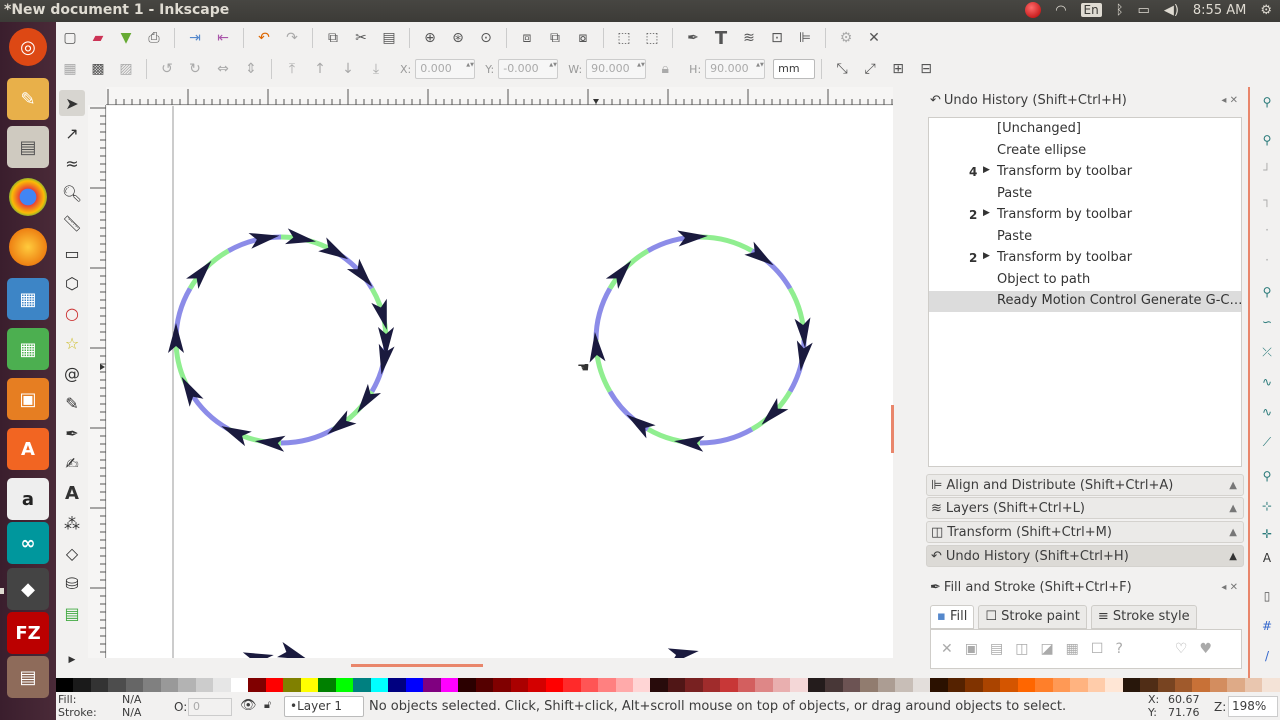 The image size is (1280, 720). I want to click on opacity-input: 0, so click(210, 707).